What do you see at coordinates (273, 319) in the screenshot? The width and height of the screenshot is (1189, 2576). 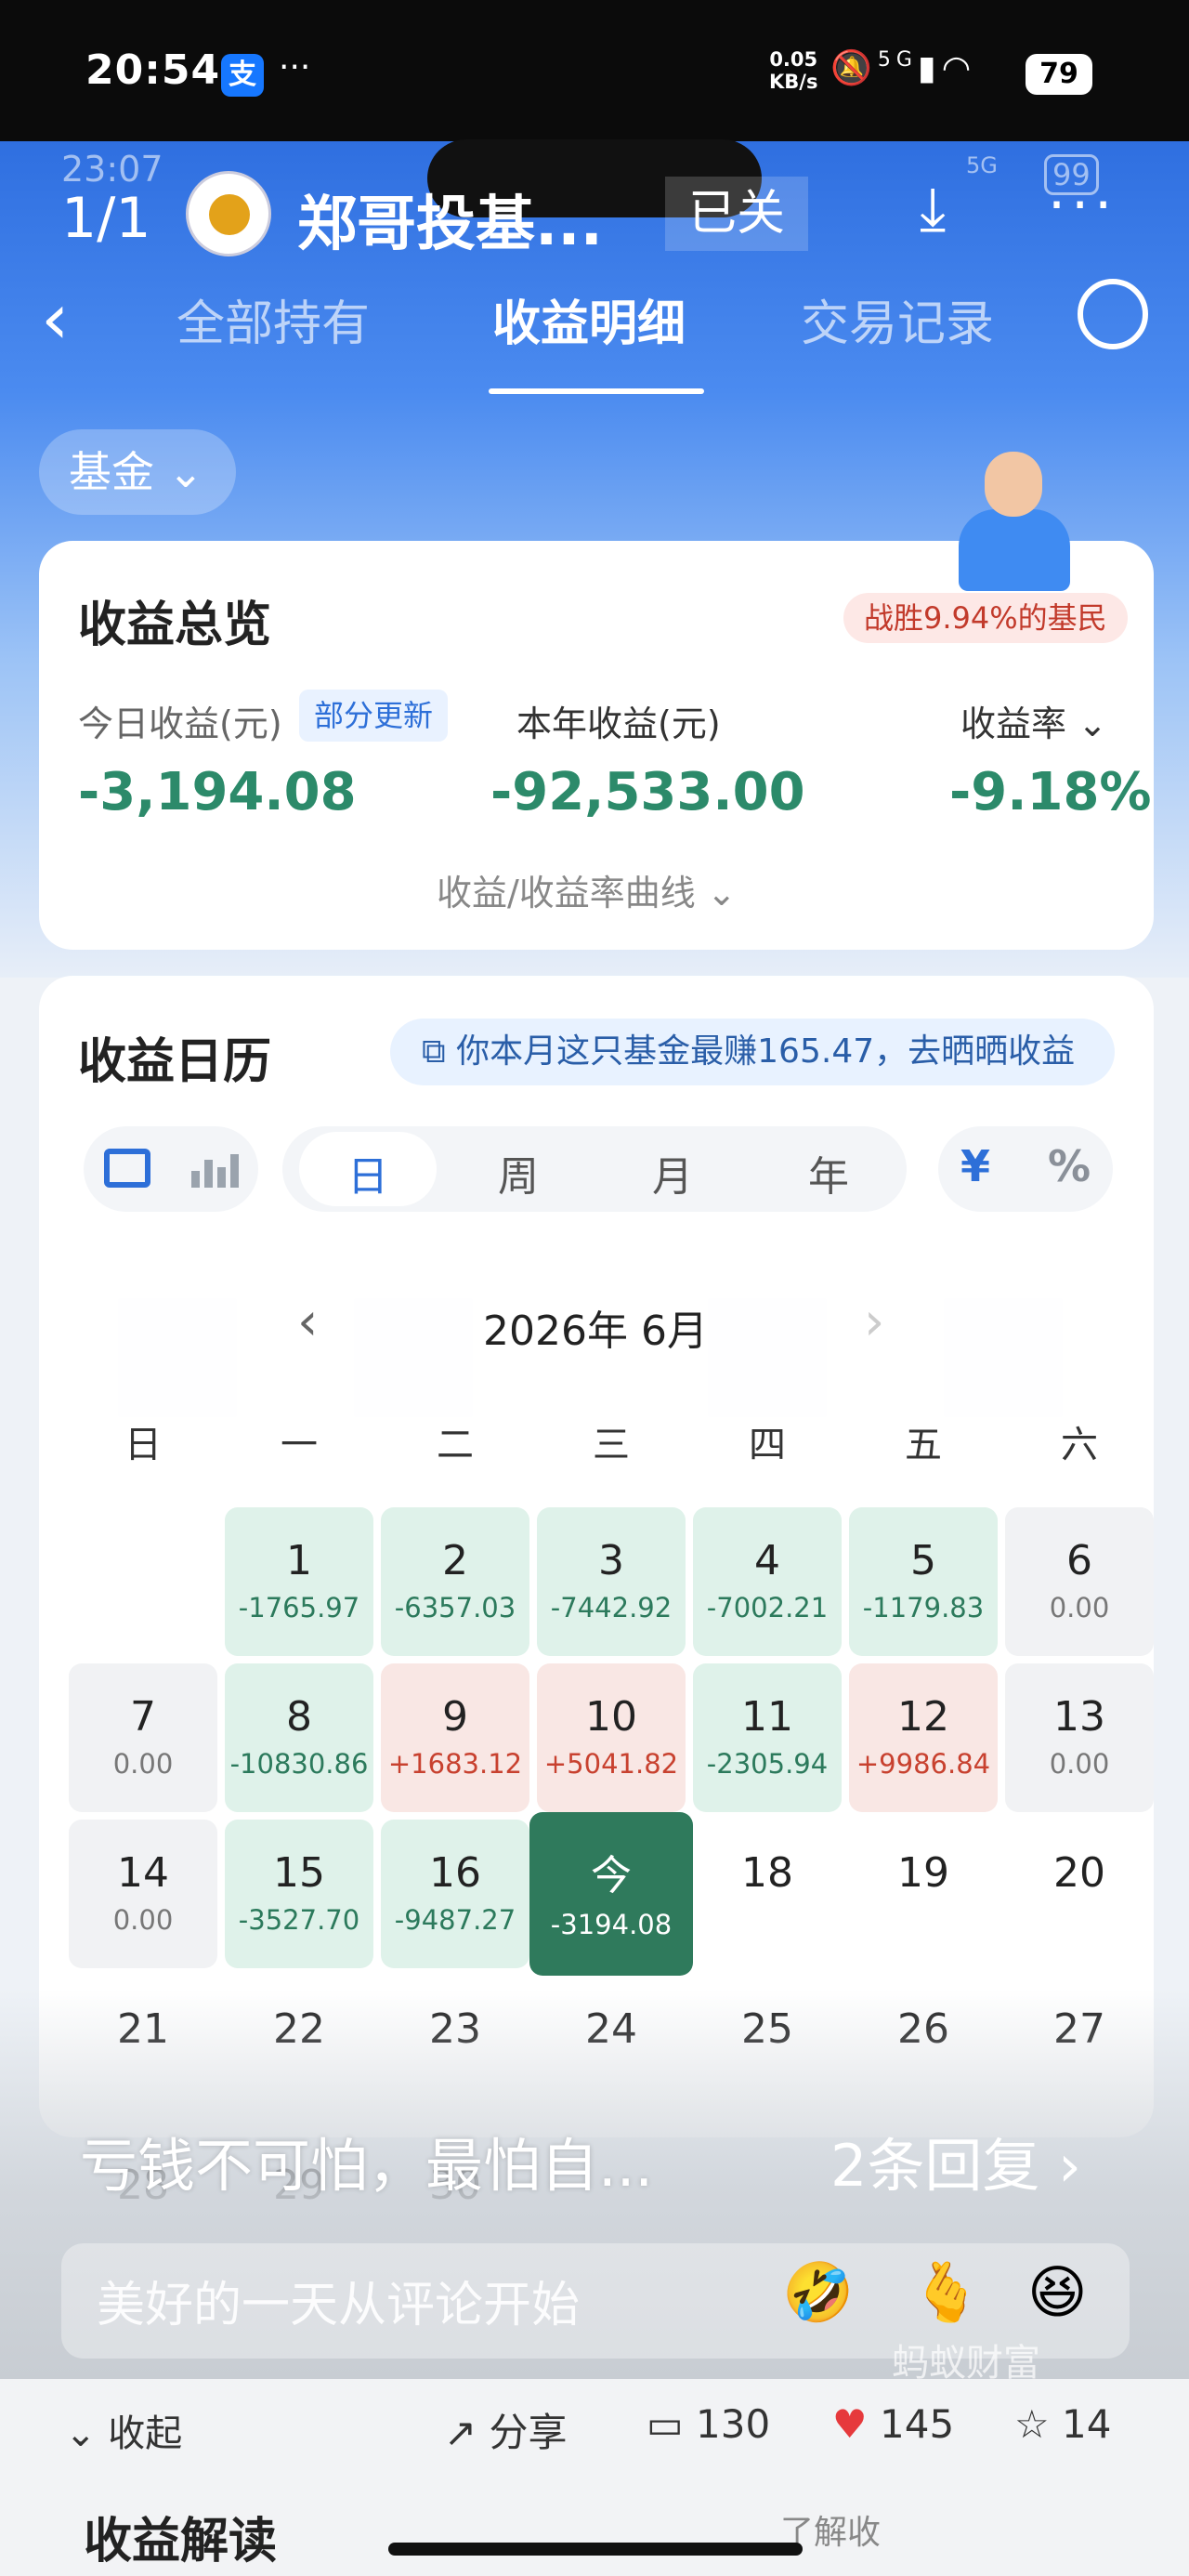 I see `tab-all-holdings: 全部持有` at bounding box center [273, 319].